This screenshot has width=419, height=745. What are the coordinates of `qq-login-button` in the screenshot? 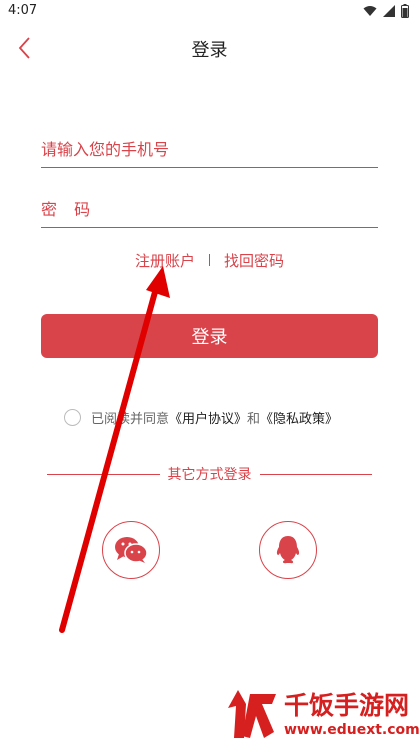 It's located at (288, 550).